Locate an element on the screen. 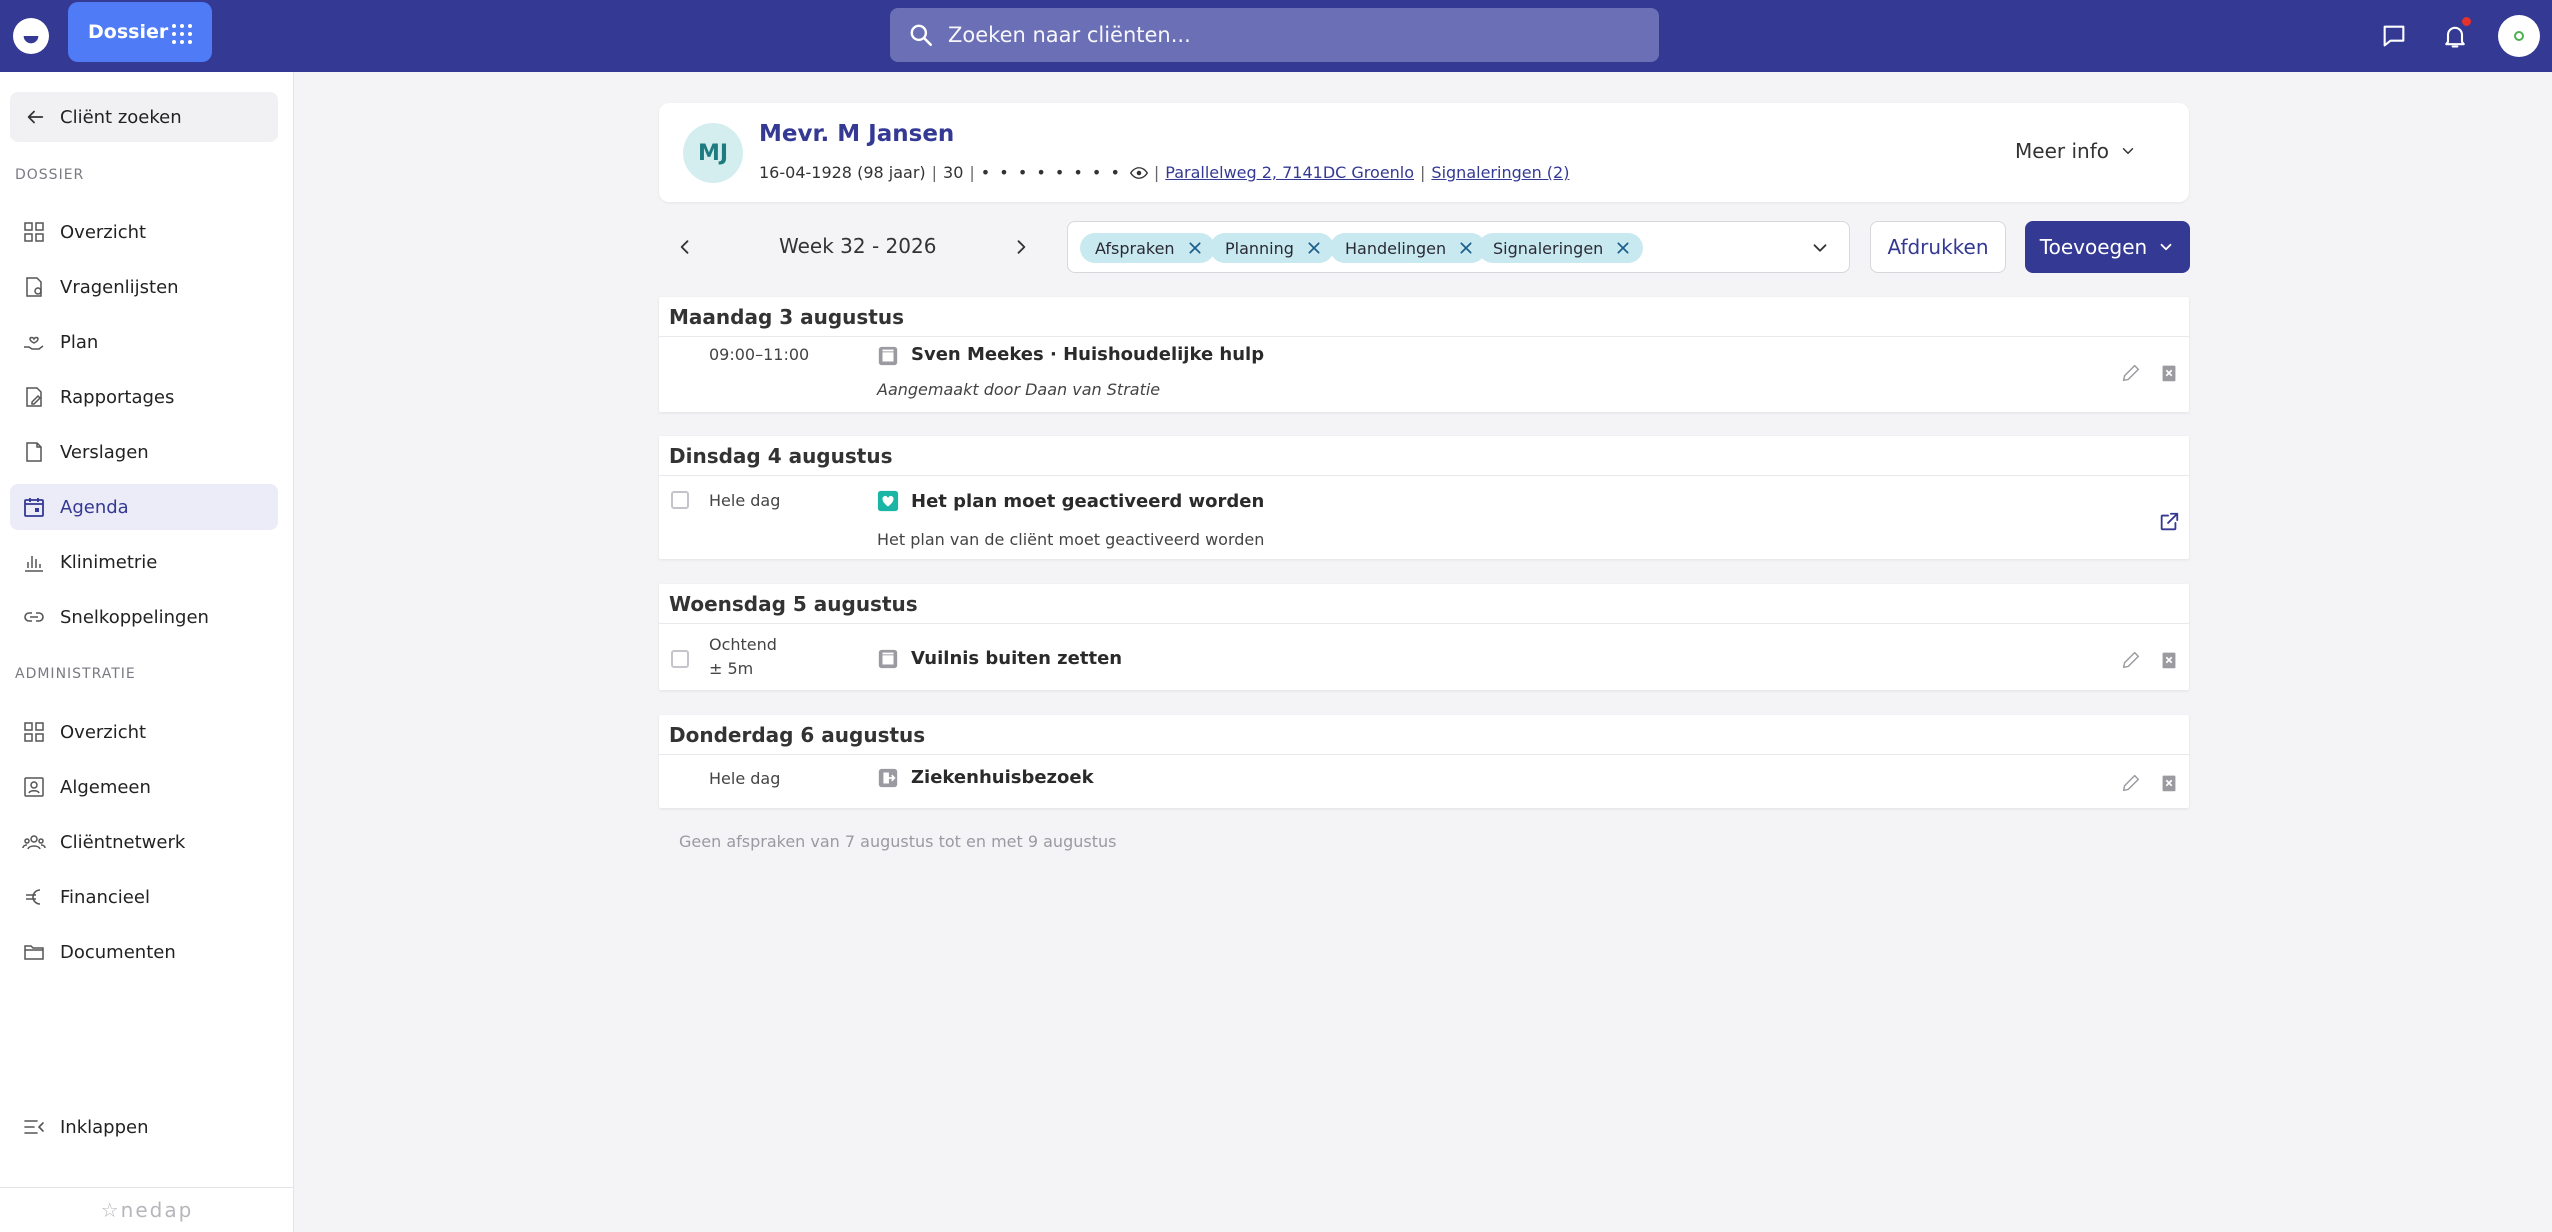 The image size is (2552, 1232). sidebar-item-documenten: Documenten is located at coordinates (144, 952).